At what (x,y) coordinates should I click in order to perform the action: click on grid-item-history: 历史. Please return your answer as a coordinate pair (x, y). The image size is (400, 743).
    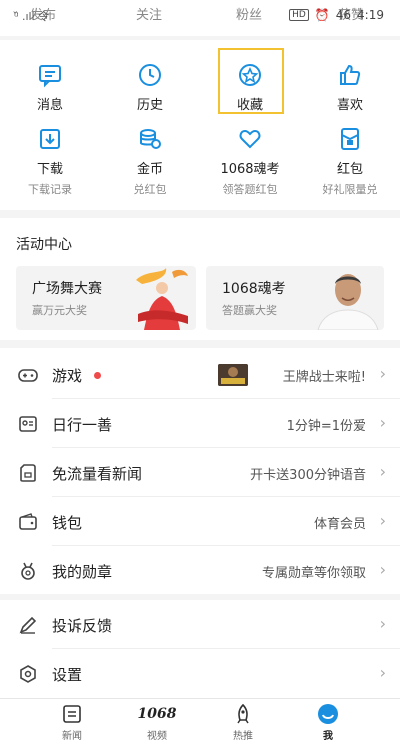
    Looking at the image, I should click on (150, 87).